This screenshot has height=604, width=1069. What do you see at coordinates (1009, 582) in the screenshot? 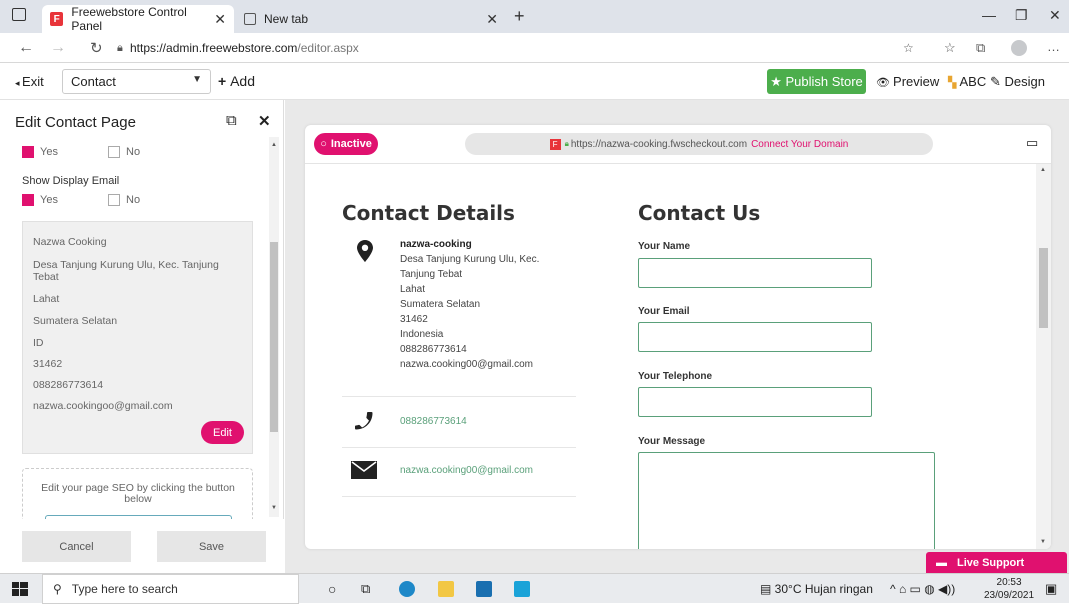
I see `clock-time: 20:53` at bounding box center [1009, 582].